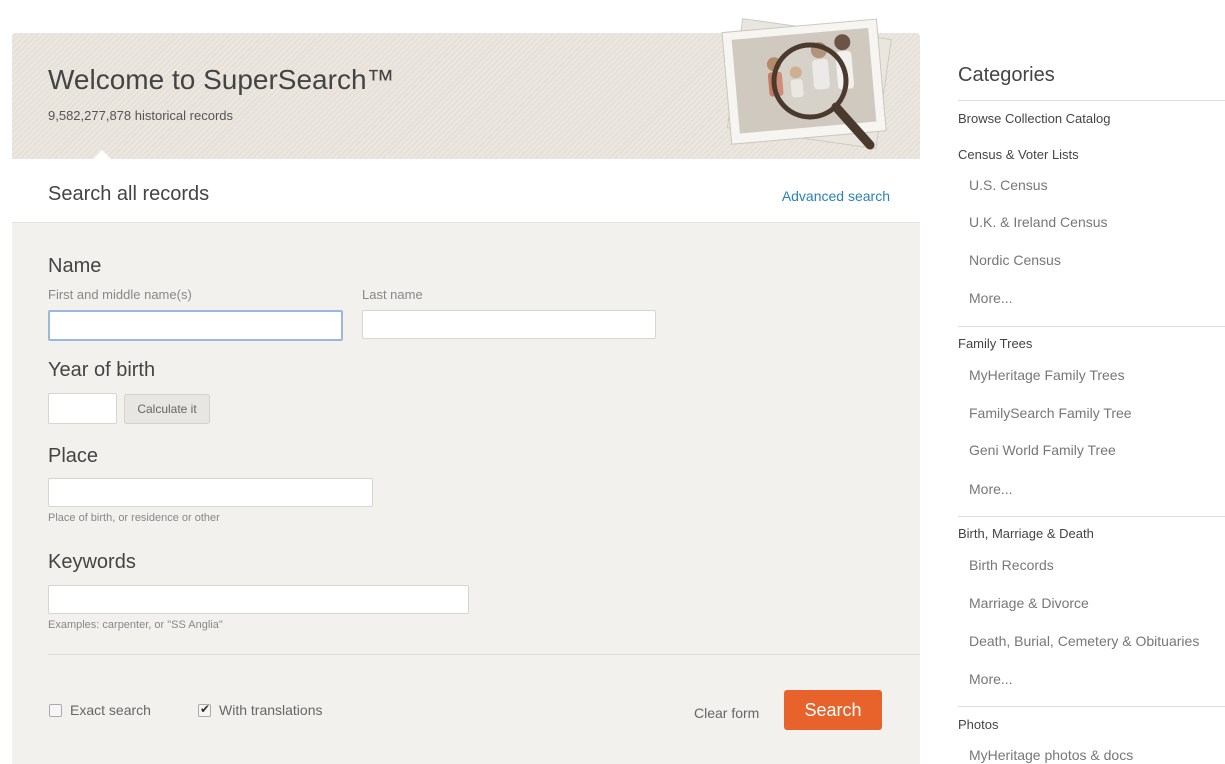 Image resolution: width=1225 pixels, height=764 pixels. Describe the element at coordinates (221, 79) in the screenshot. I see `page-title: Welcome to SuperSearch™` at that location.